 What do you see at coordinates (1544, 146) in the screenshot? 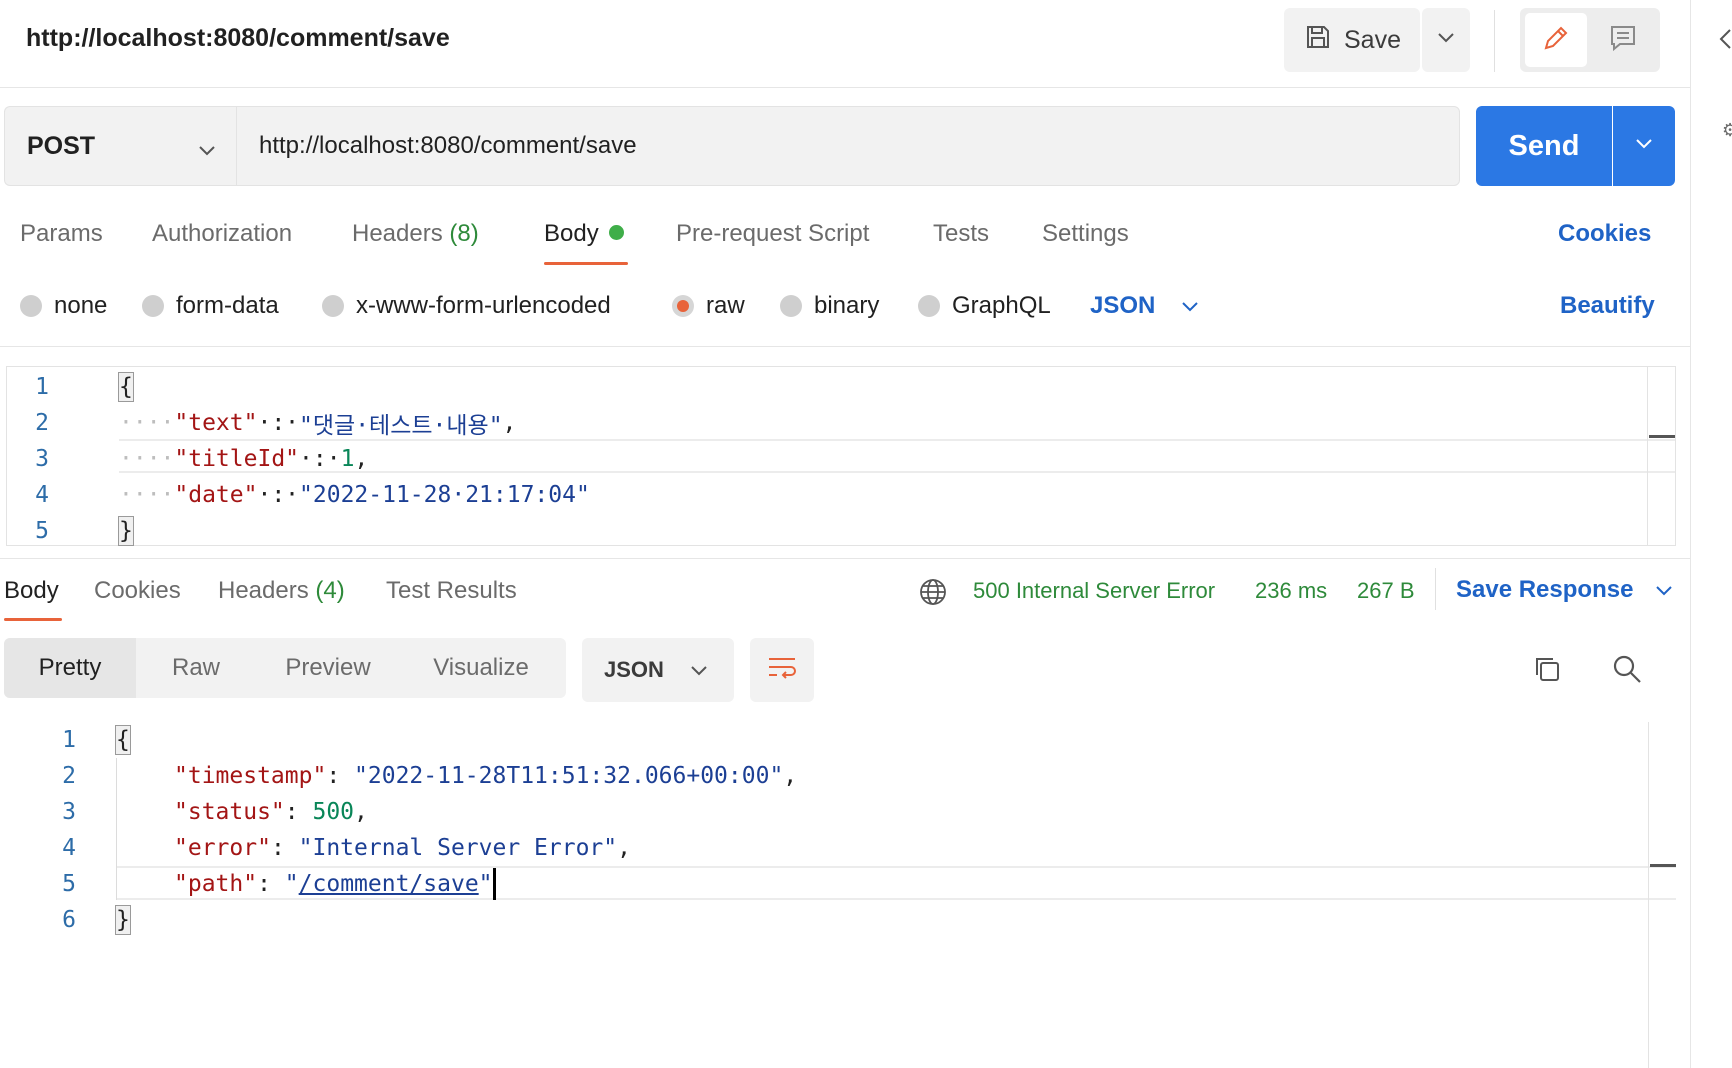
I see `send-button: Send` at bounding box center [1544, 146].